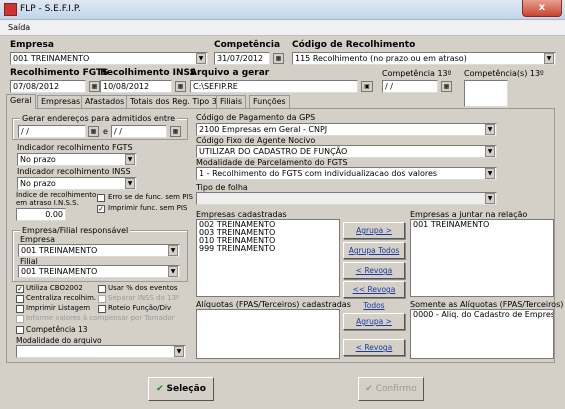 The width and height of the screenshot is (565, 409). I want to click on erro-func-checkbox, so click(101, 198).